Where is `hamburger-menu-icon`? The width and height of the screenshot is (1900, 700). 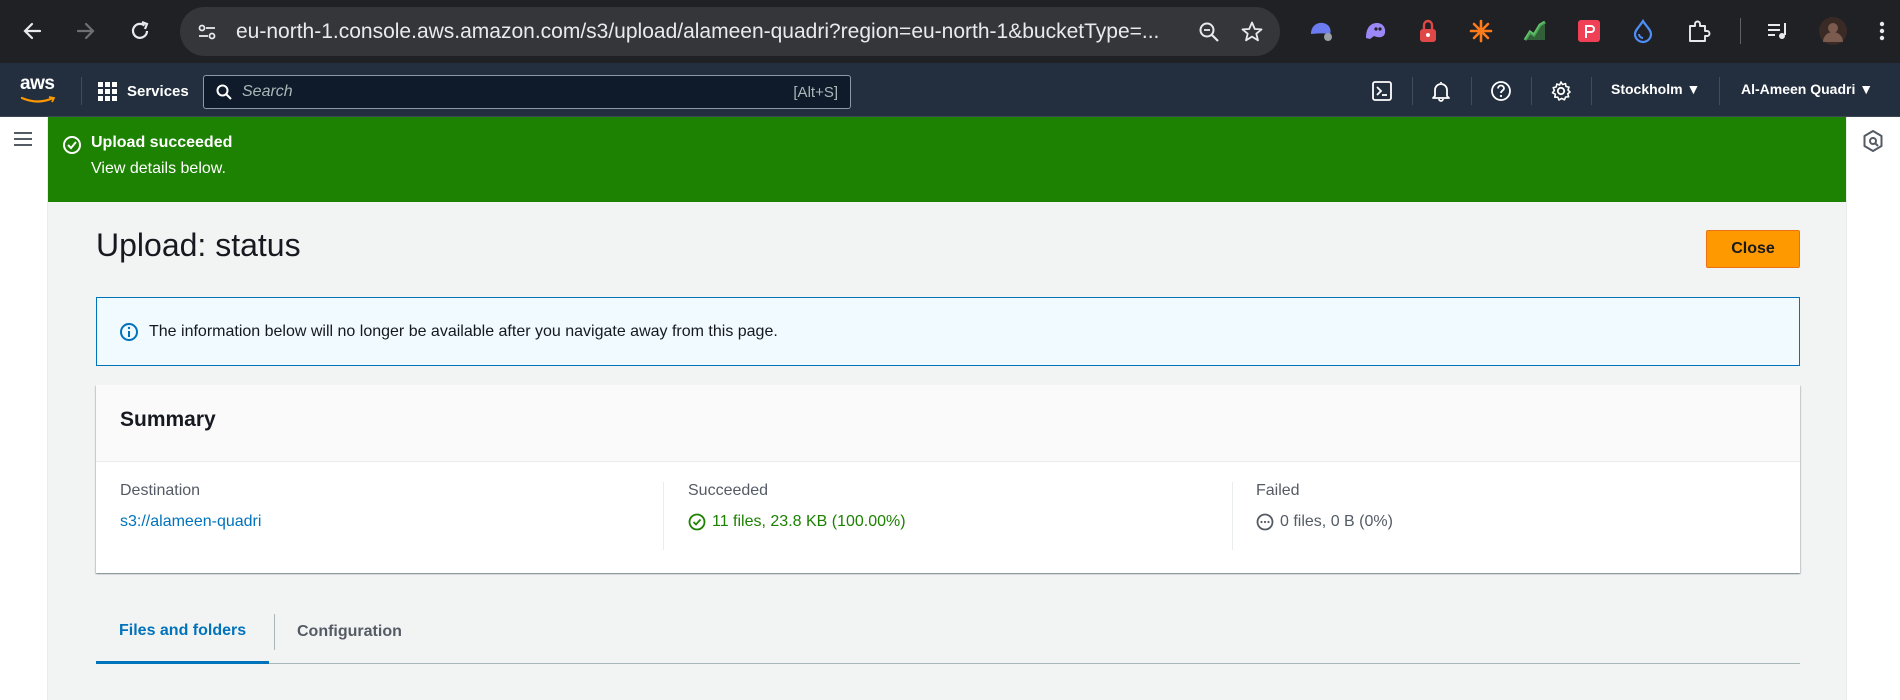 hamburger-menu-icon is located at coordinates (23, 141).